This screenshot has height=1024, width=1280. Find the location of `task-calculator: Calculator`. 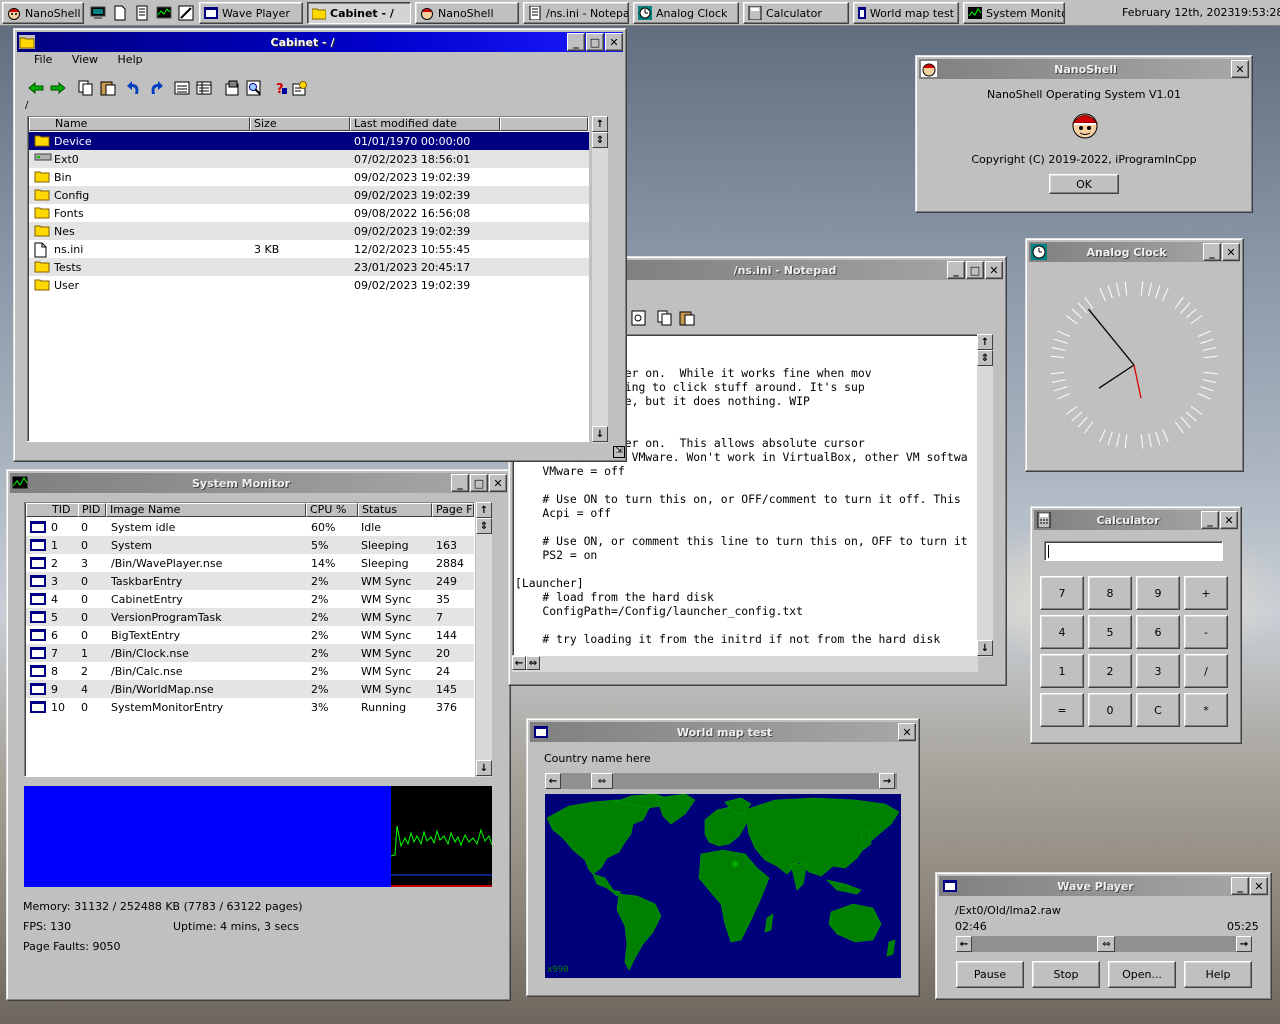

task-calculator: Calculator is located at coordinates (796, 13).